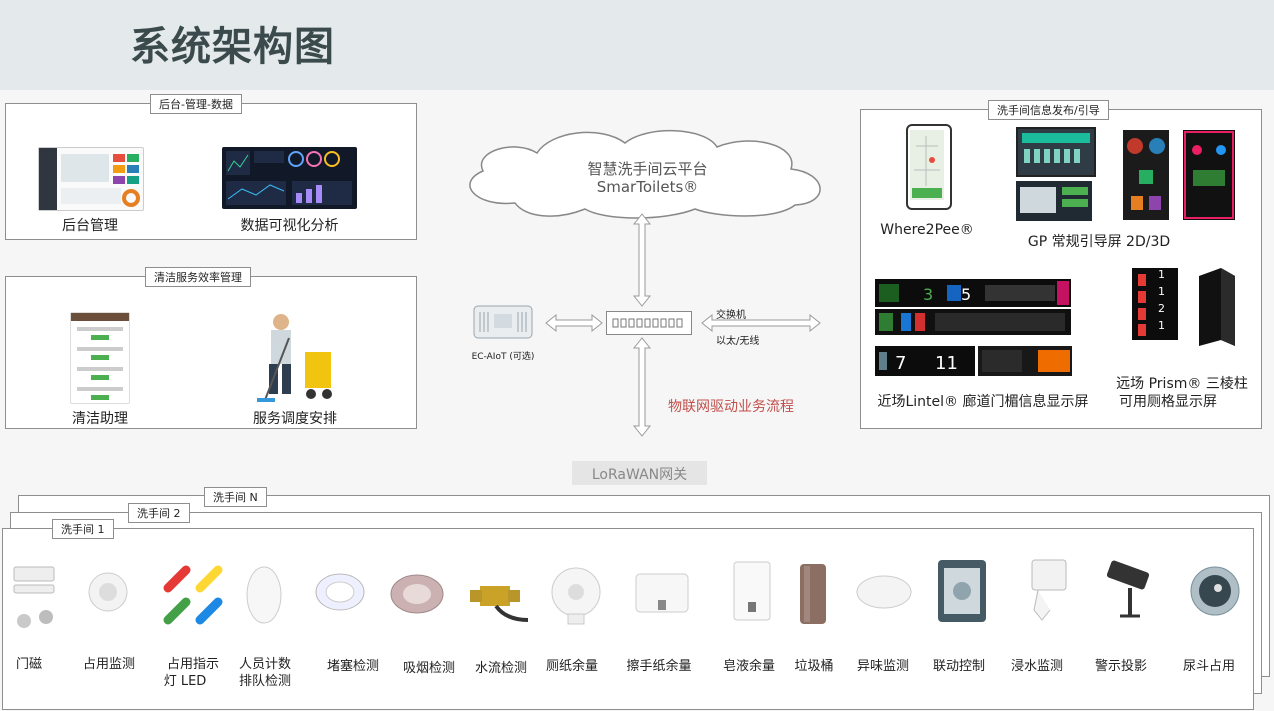 This screenshot has width=1274, height=711. Describe the element at coordinates (1161, 308) in the screenshot. I see `prism-number-3: 2` at that location.